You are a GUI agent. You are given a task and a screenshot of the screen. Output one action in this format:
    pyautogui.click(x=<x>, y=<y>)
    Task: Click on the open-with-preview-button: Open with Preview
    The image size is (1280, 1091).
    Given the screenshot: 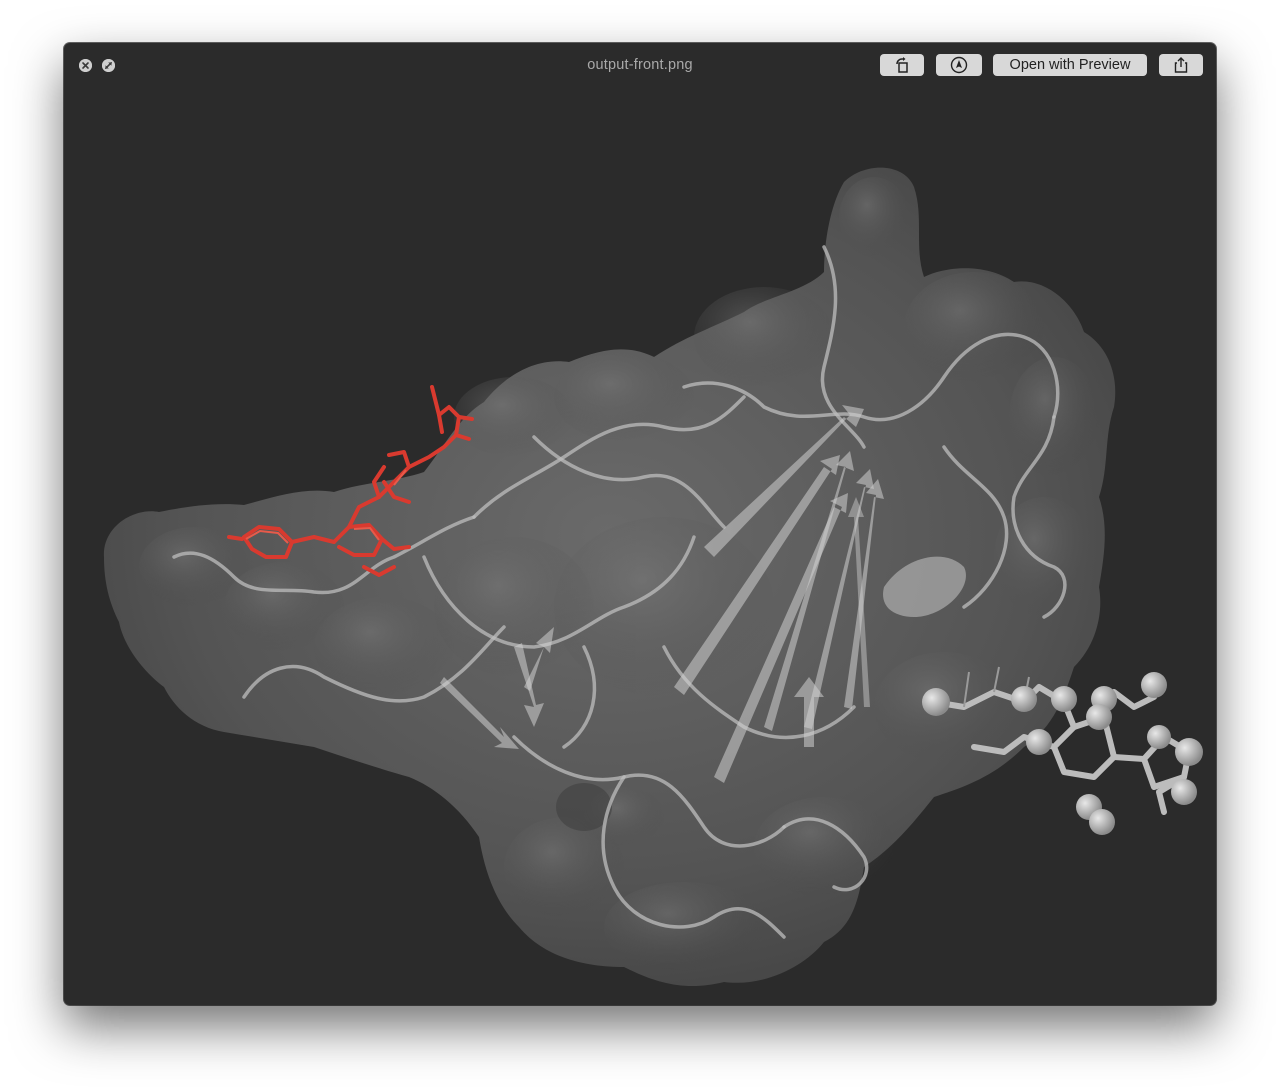 What is the action you would take?
    pyautogui.click(x=1070, y=65)
    